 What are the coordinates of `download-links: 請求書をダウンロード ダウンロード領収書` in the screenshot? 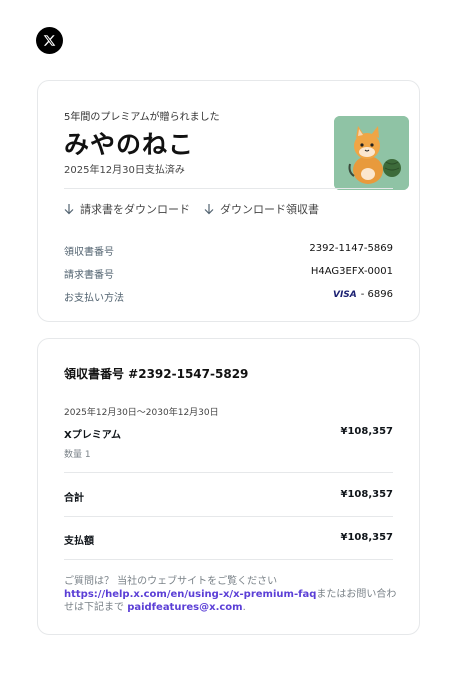 It's located at (191, 209).